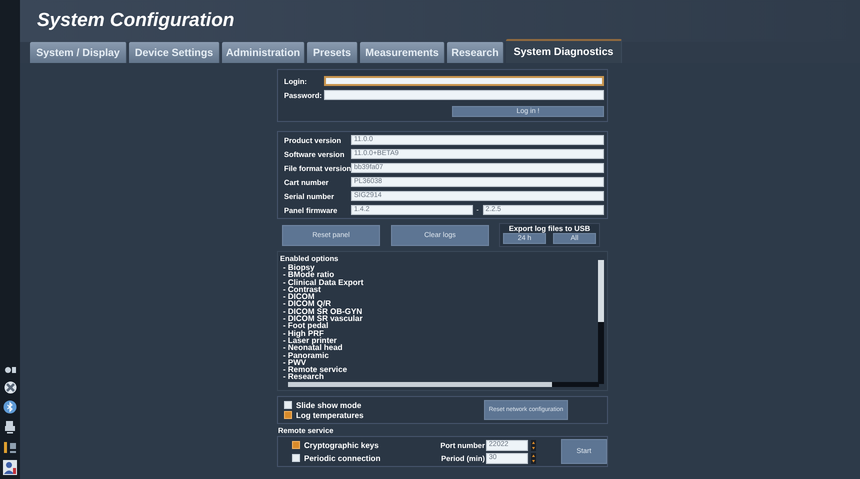 The width and height of the screenshot is (860, 479). I want to click on option-item: - Foot pedal, so click(306, 326).